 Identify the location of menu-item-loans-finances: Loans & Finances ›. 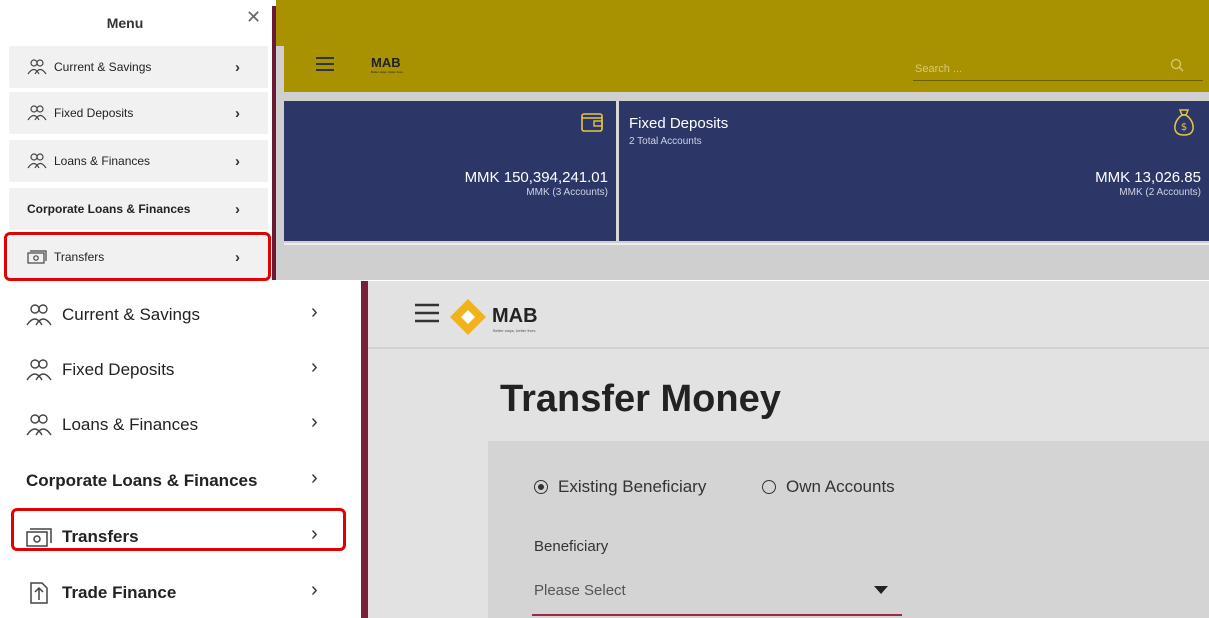
(138, 161).